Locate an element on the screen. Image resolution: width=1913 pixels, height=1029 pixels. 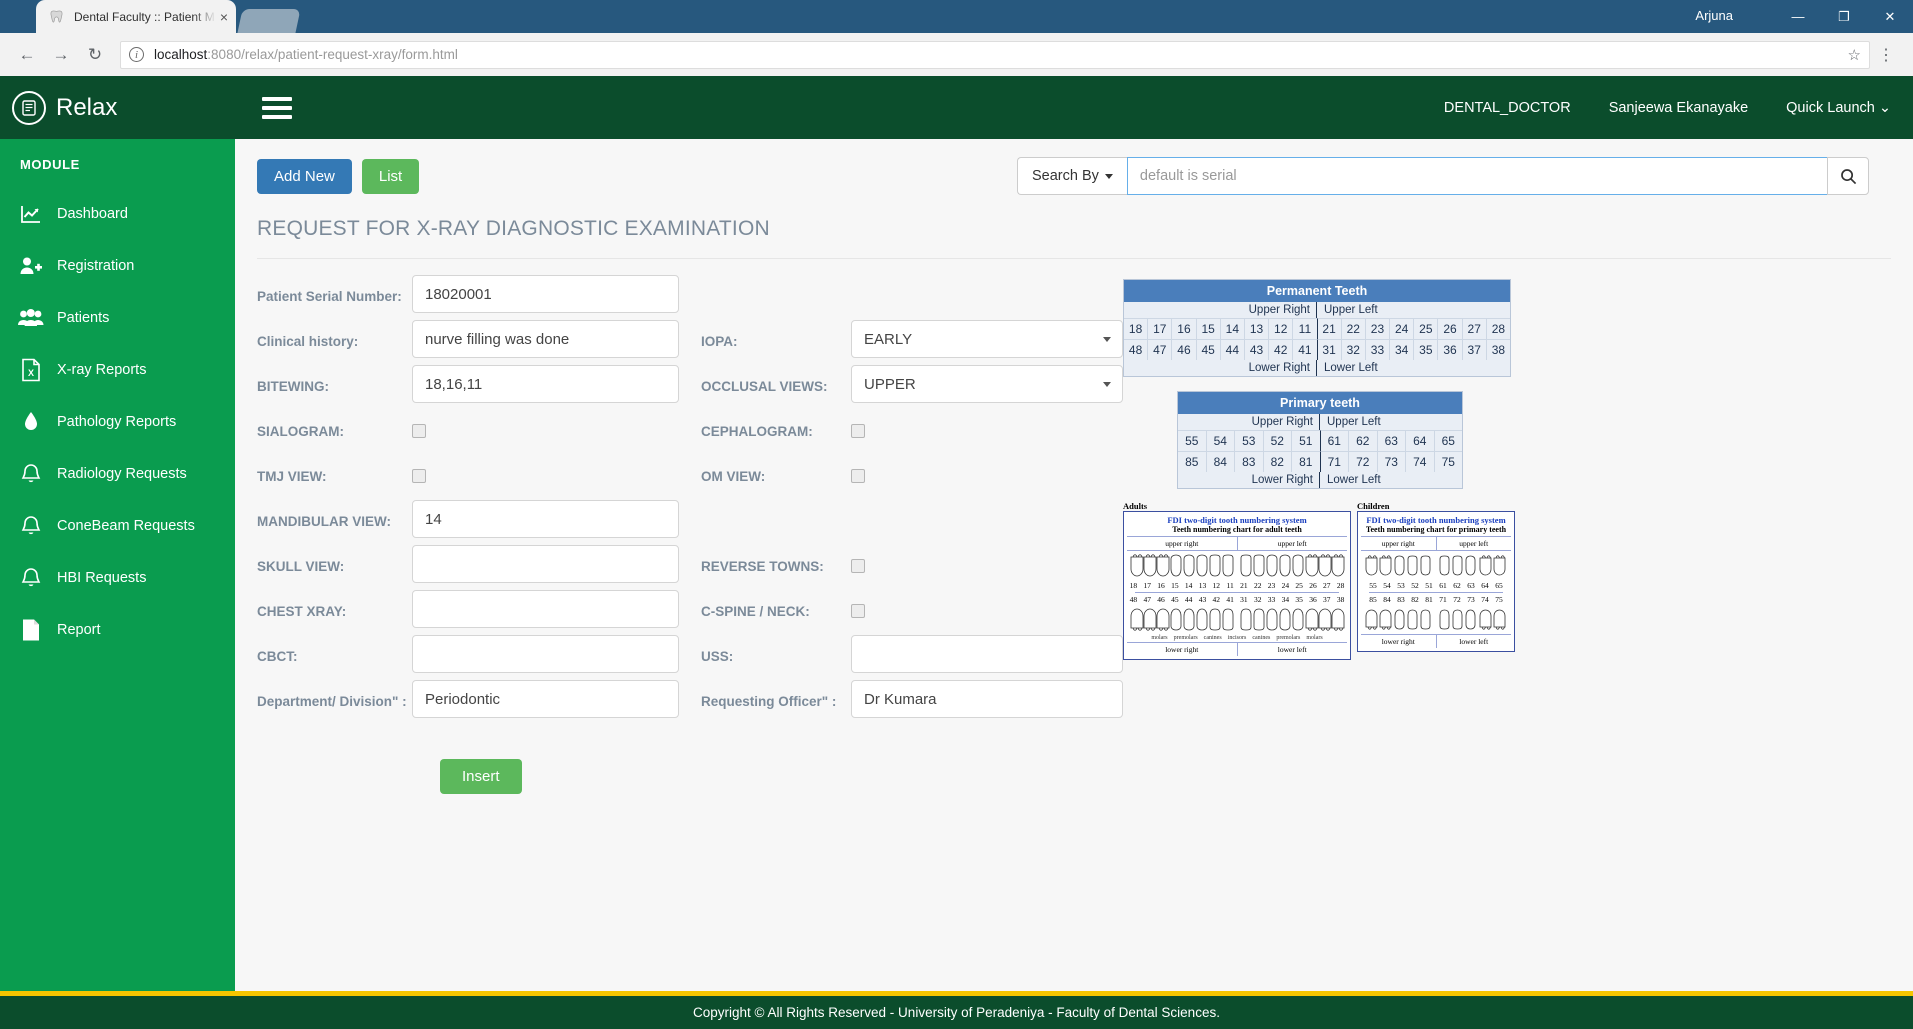
close-window-icon: ✕ is located at coordinates (1890, 16).